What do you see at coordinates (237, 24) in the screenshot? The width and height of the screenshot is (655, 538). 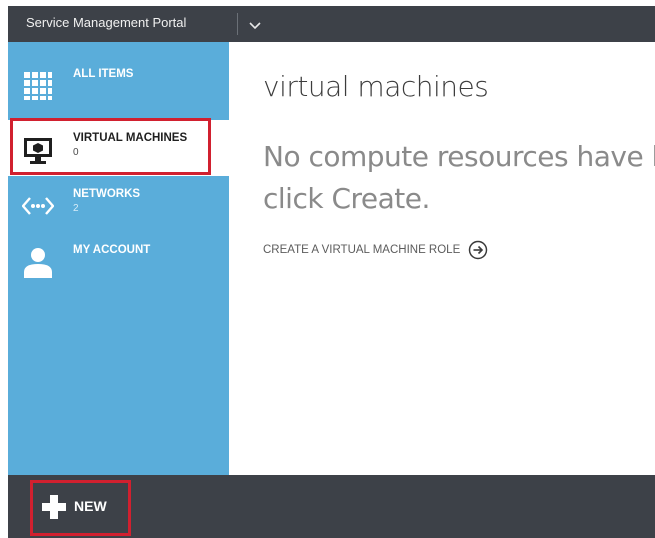 I see `title-divider` at bounding box center [237, 24].